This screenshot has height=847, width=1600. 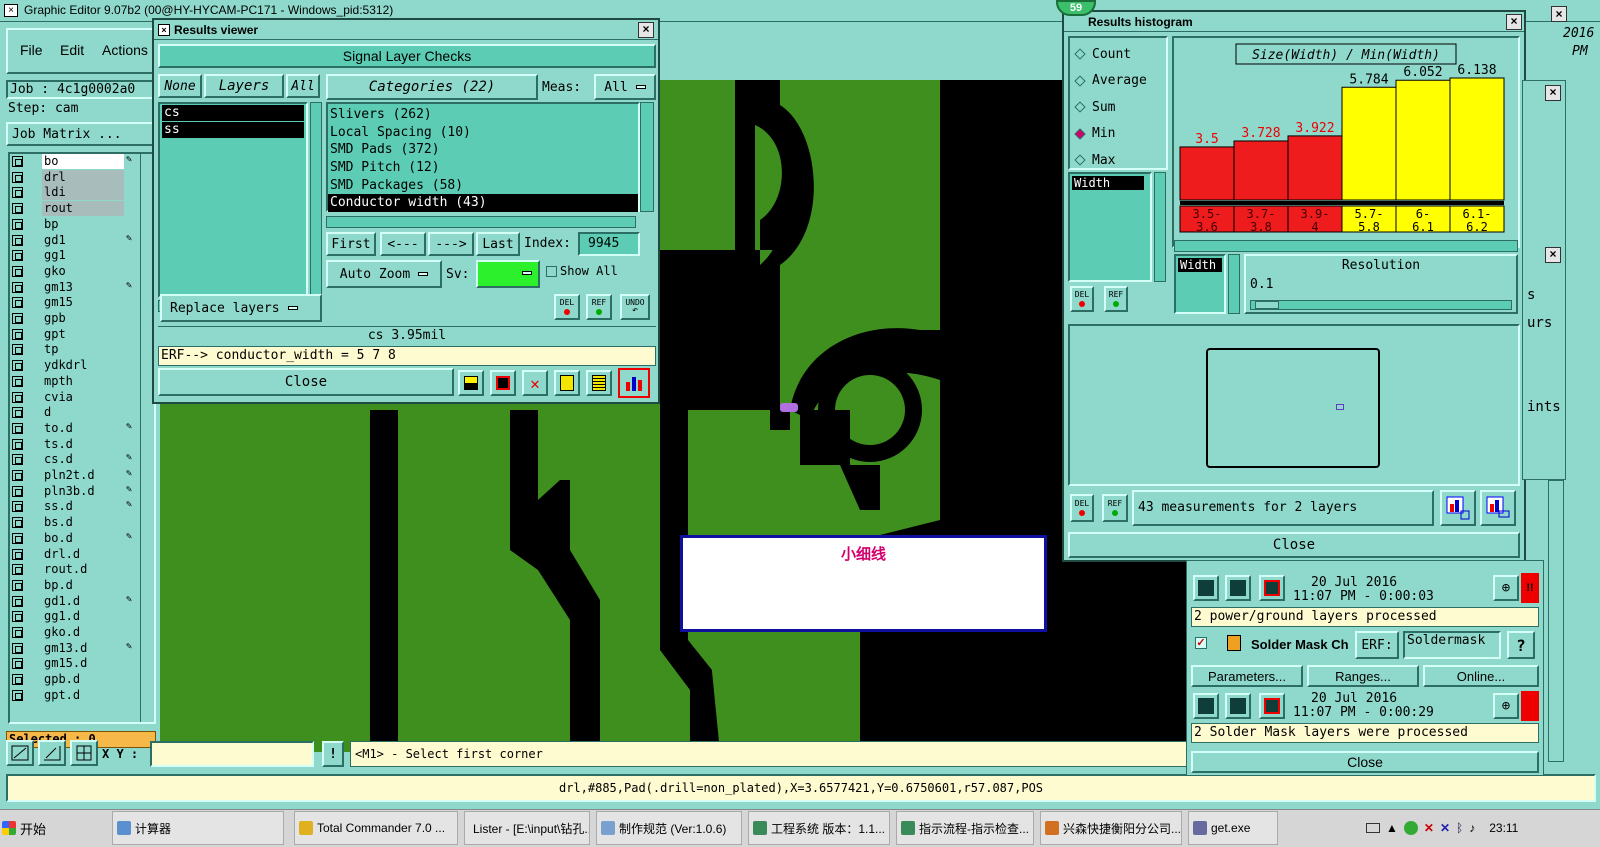 What do you see at coordinates (1392, 828) in the screenshot?
I see `tray-expand-icon: ▲` at bounding box center [1392, 828].